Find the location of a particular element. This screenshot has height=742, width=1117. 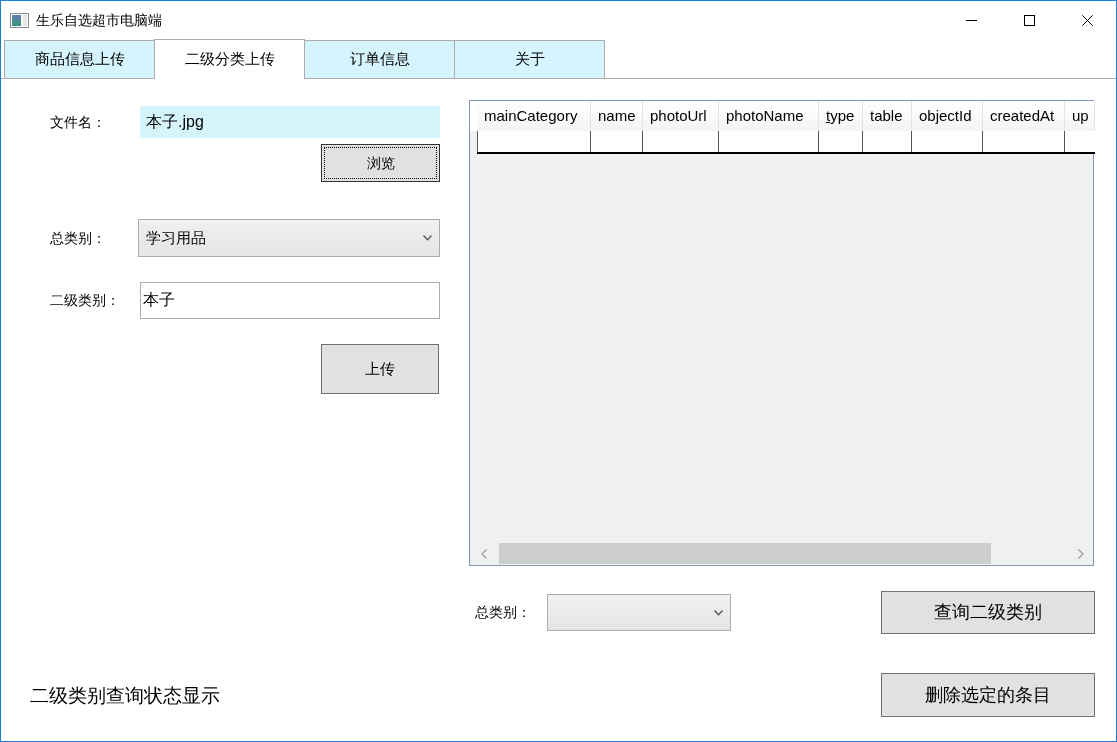

tab: 二级分类上传 is located at coordinates (229, 59).